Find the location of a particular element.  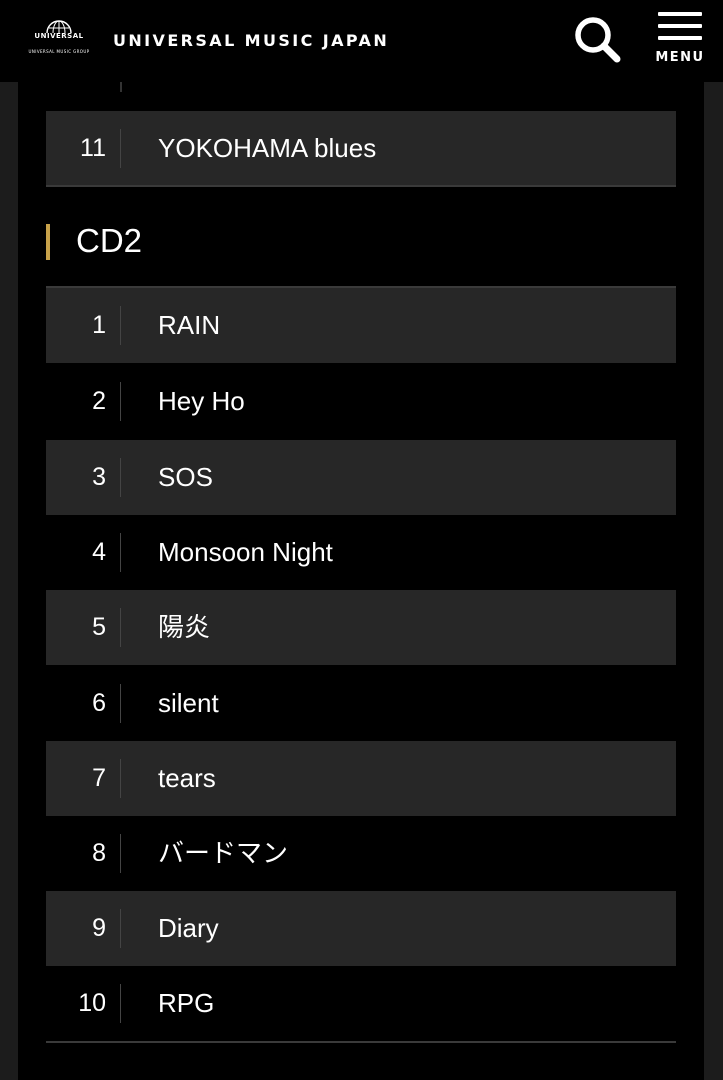

hamburger-icon is located at coordinates (680, 14).